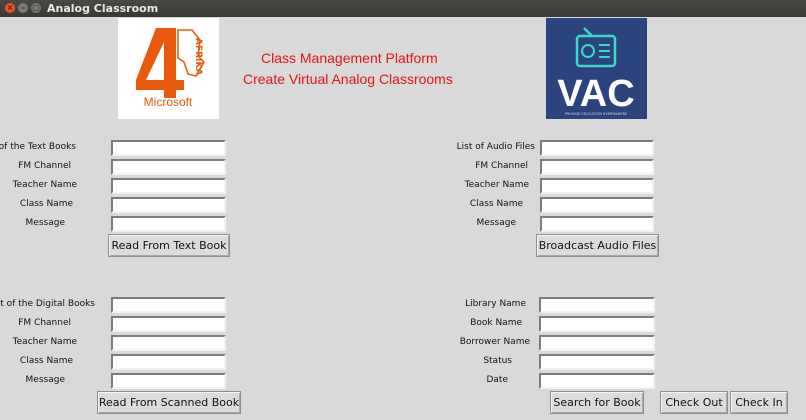  What do you see at coordinates (597, 148) in the screenshot?
I see `audio-files-input` at bounding box center [597, 148].